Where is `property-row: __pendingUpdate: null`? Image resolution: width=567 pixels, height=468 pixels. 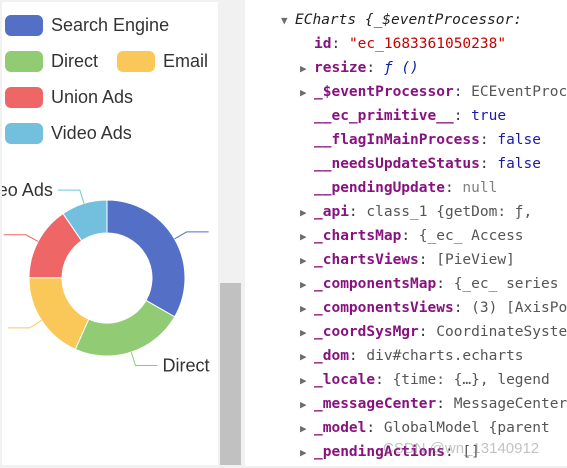
property-row: __pendingUpdate: null is located at coordinates (398, 188).